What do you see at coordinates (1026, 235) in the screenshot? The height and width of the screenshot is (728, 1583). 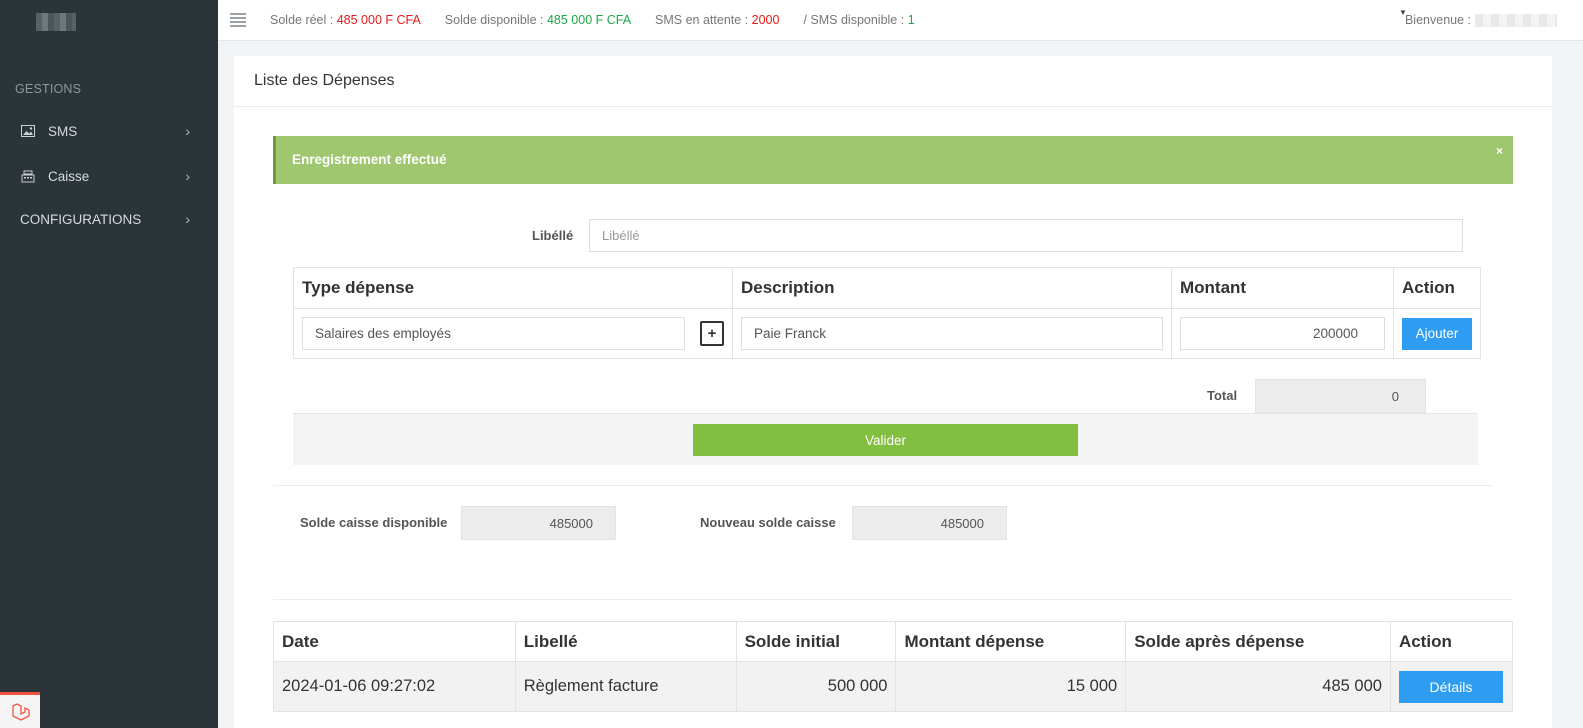 I see `libelle-input` at bounding box center [1026, 235].